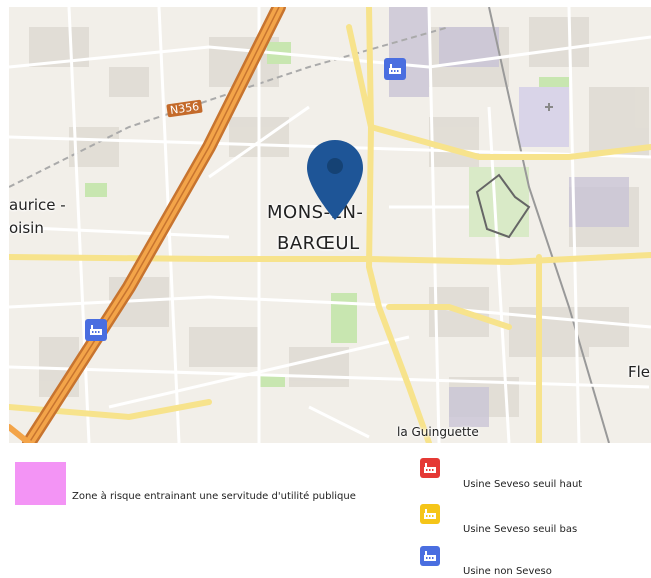 The height and width of the screenshot is (578, 651). I want to click on usine-non-seveso-legend-icon, so click(430, 556).